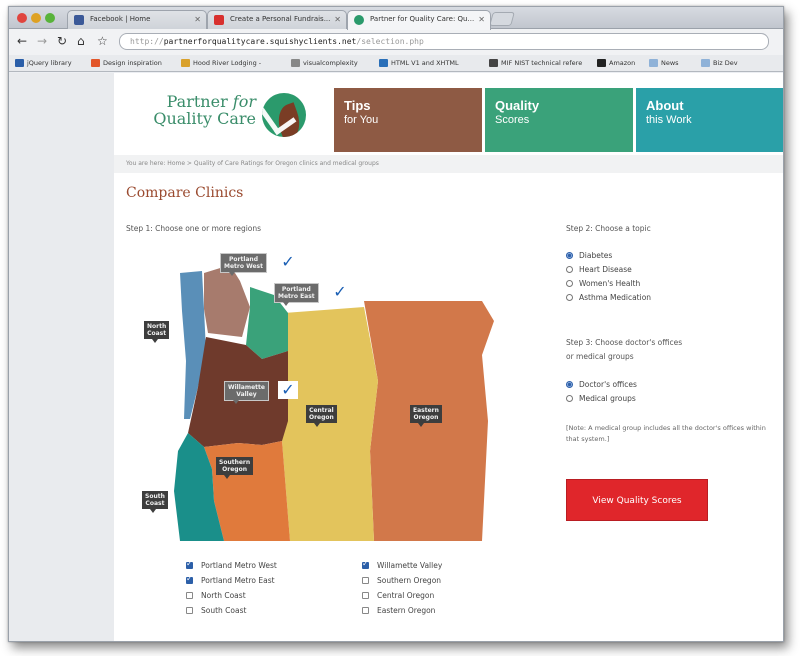  I want to click on label-portland-metro-west: Portland Metro West, so click(243, 264).